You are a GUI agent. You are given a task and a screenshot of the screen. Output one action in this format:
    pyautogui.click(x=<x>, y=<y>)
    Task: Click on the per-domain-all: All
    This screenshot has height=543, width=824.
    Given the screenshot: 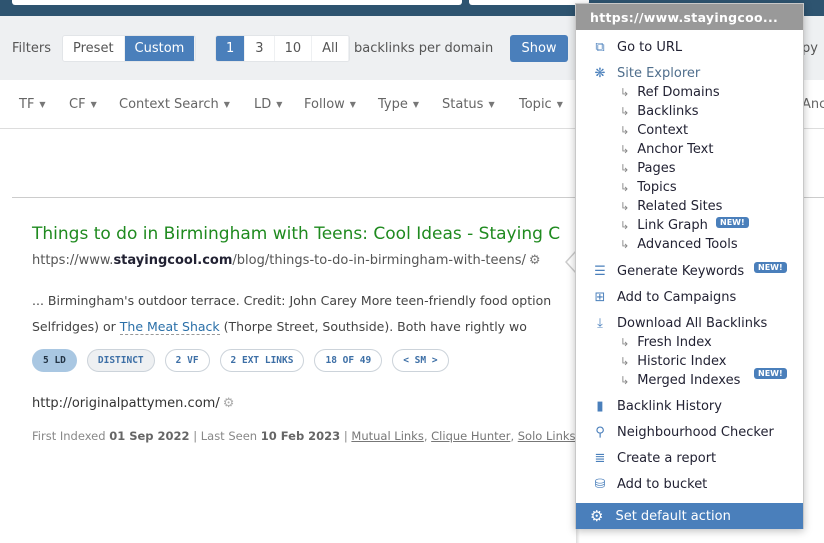 What is the action you would take?
    pyautogui.click(x=331, y=48)
    